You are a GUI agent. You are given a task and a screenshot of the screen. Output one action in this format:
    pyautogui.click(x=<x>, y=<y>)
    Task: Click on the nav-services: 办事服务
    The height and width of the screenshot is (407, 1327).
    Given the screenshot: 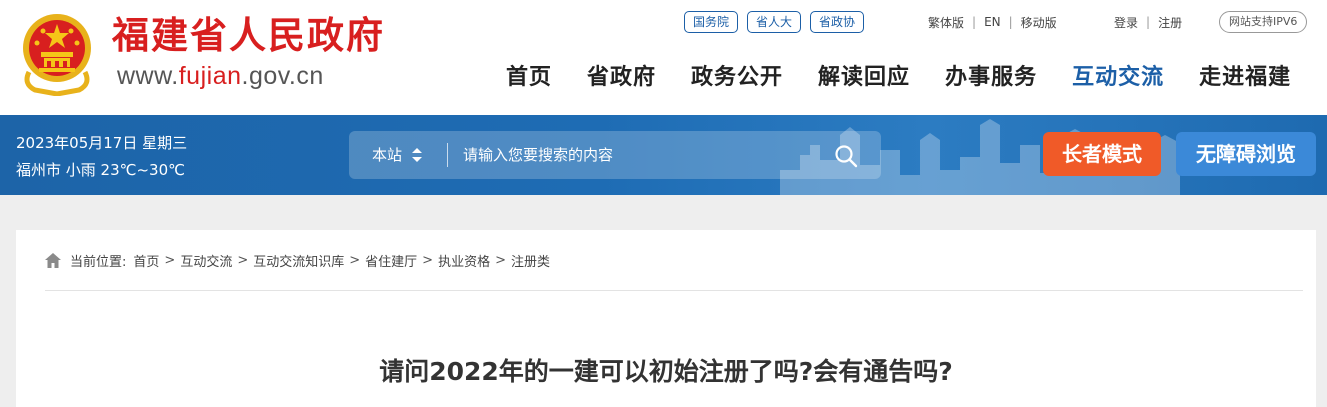 What is the action you would take?
    pyautogui.click(x=991, y=78)
    